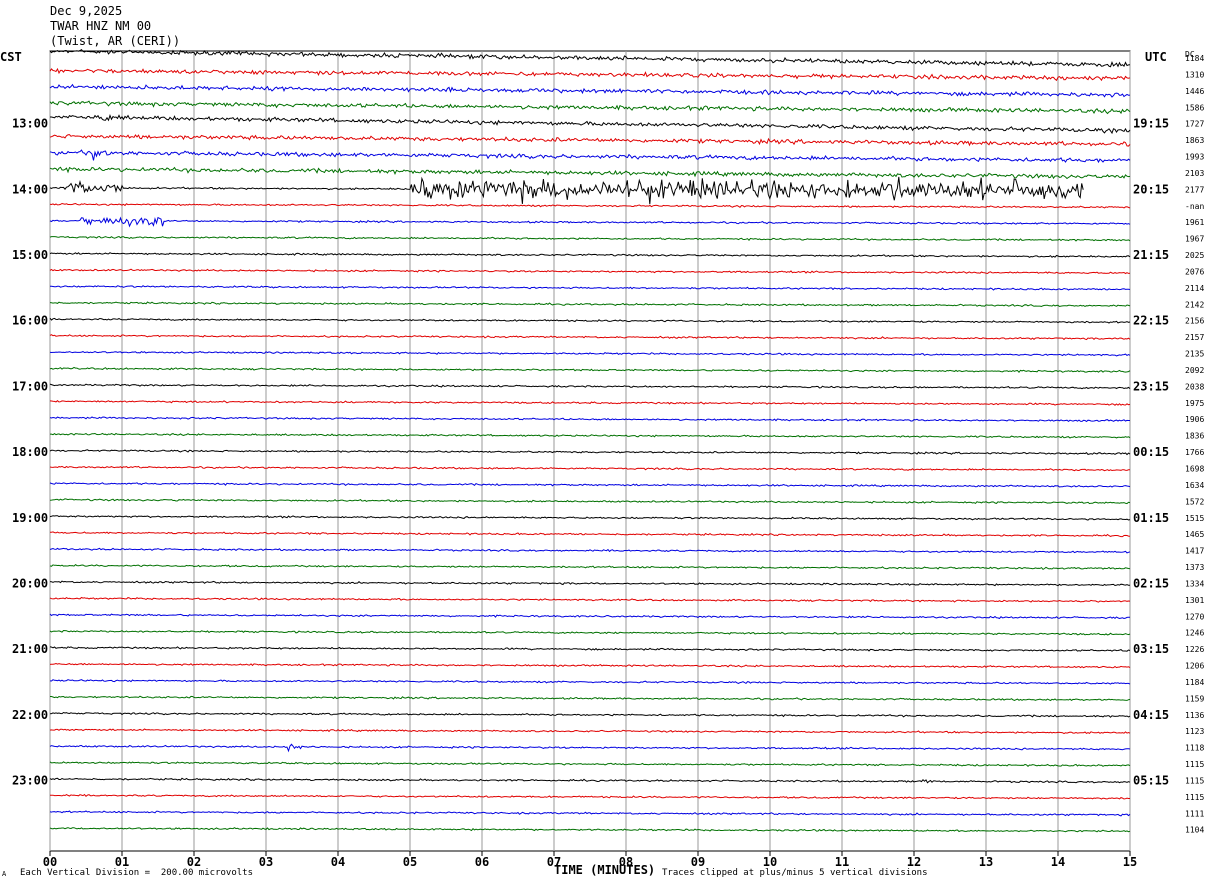 This screenshot has height=886, width=1210. Describe the element at coordinates (1194, 485) in the screenshot. I see `dc-offset-label: 1634` at that location.